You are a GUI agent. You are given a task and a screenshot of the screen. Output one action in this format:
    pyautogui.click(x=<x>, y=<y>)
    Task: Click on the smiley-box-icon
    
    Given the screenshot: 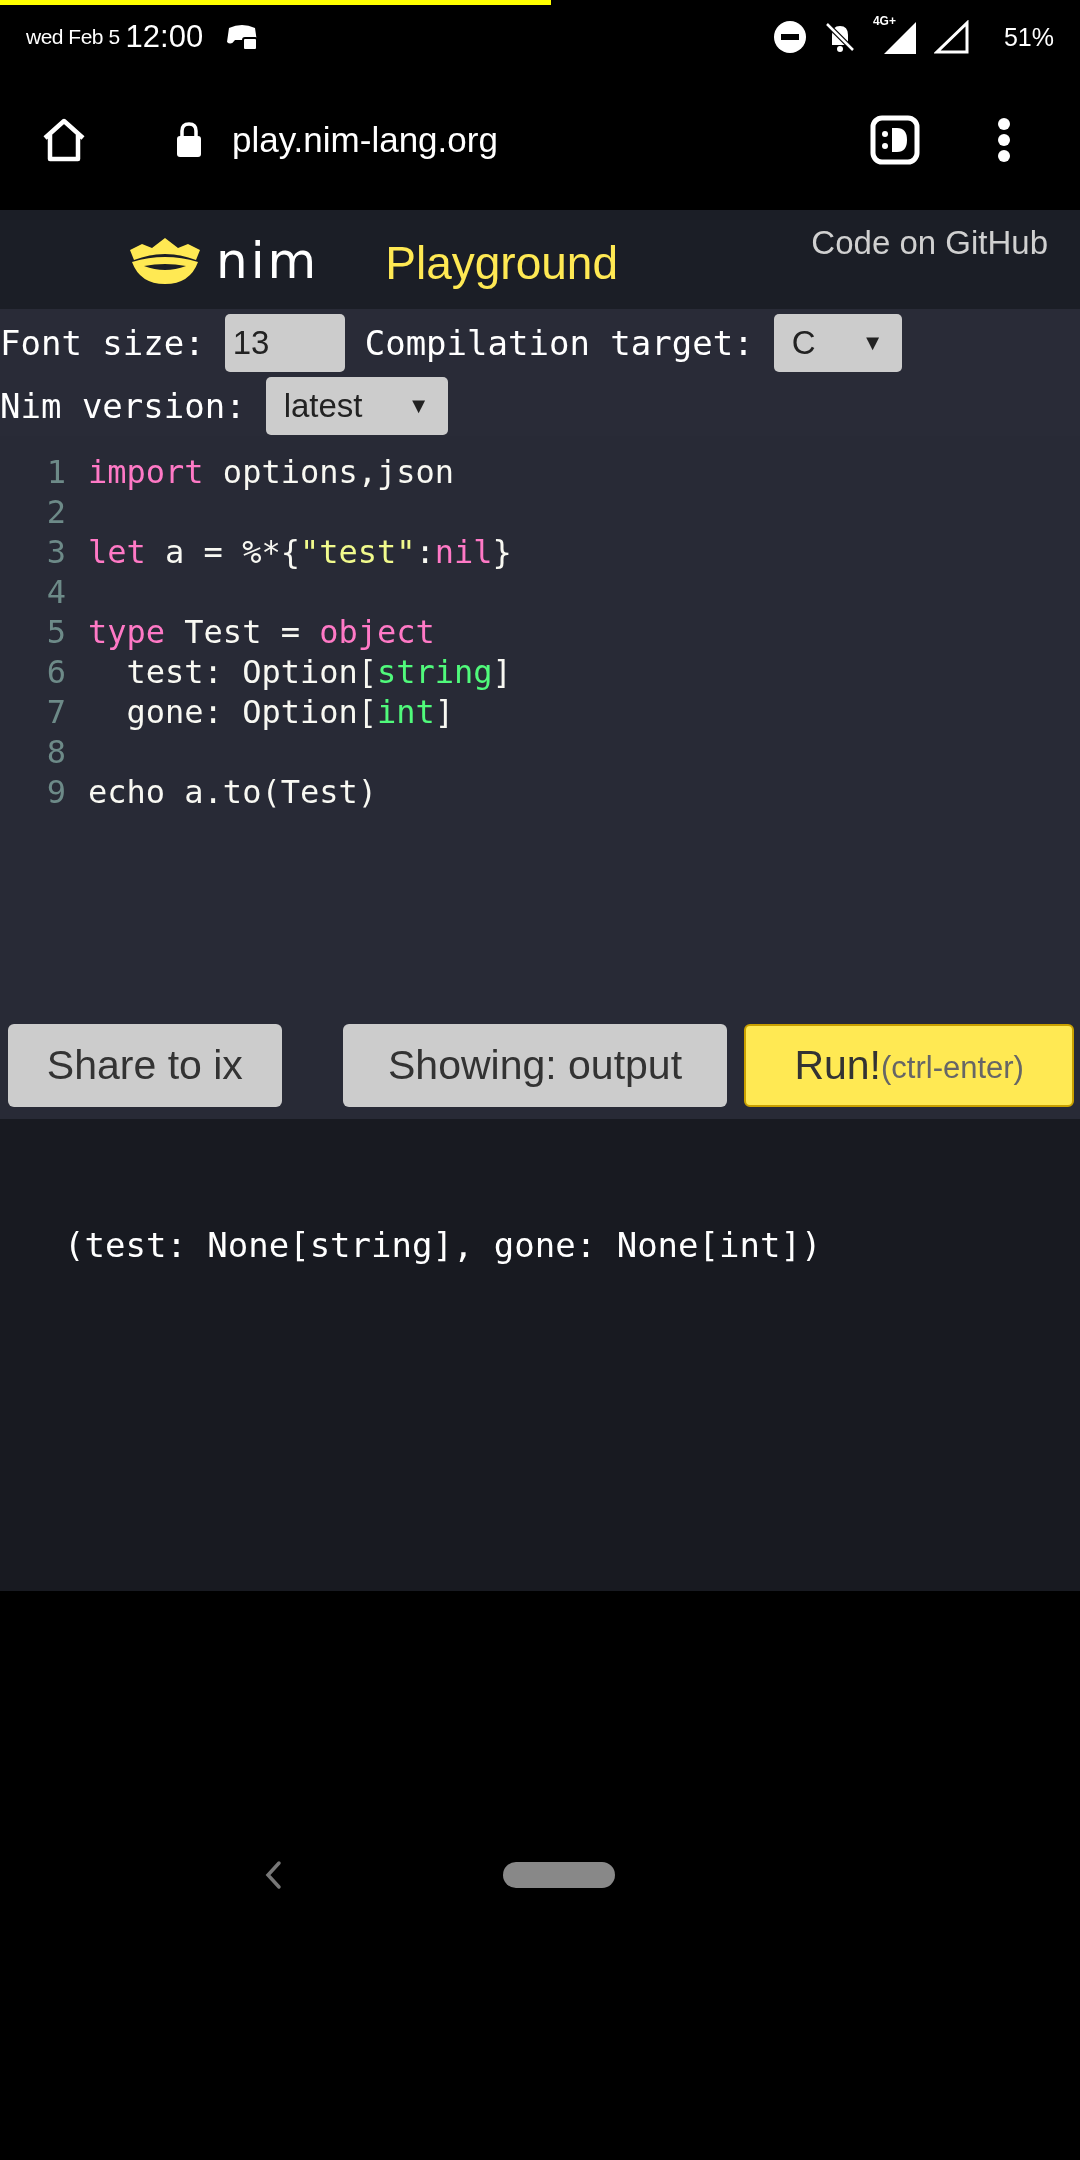 What is the action you would take?
    pyautogui.click(x=895, y=139)
    